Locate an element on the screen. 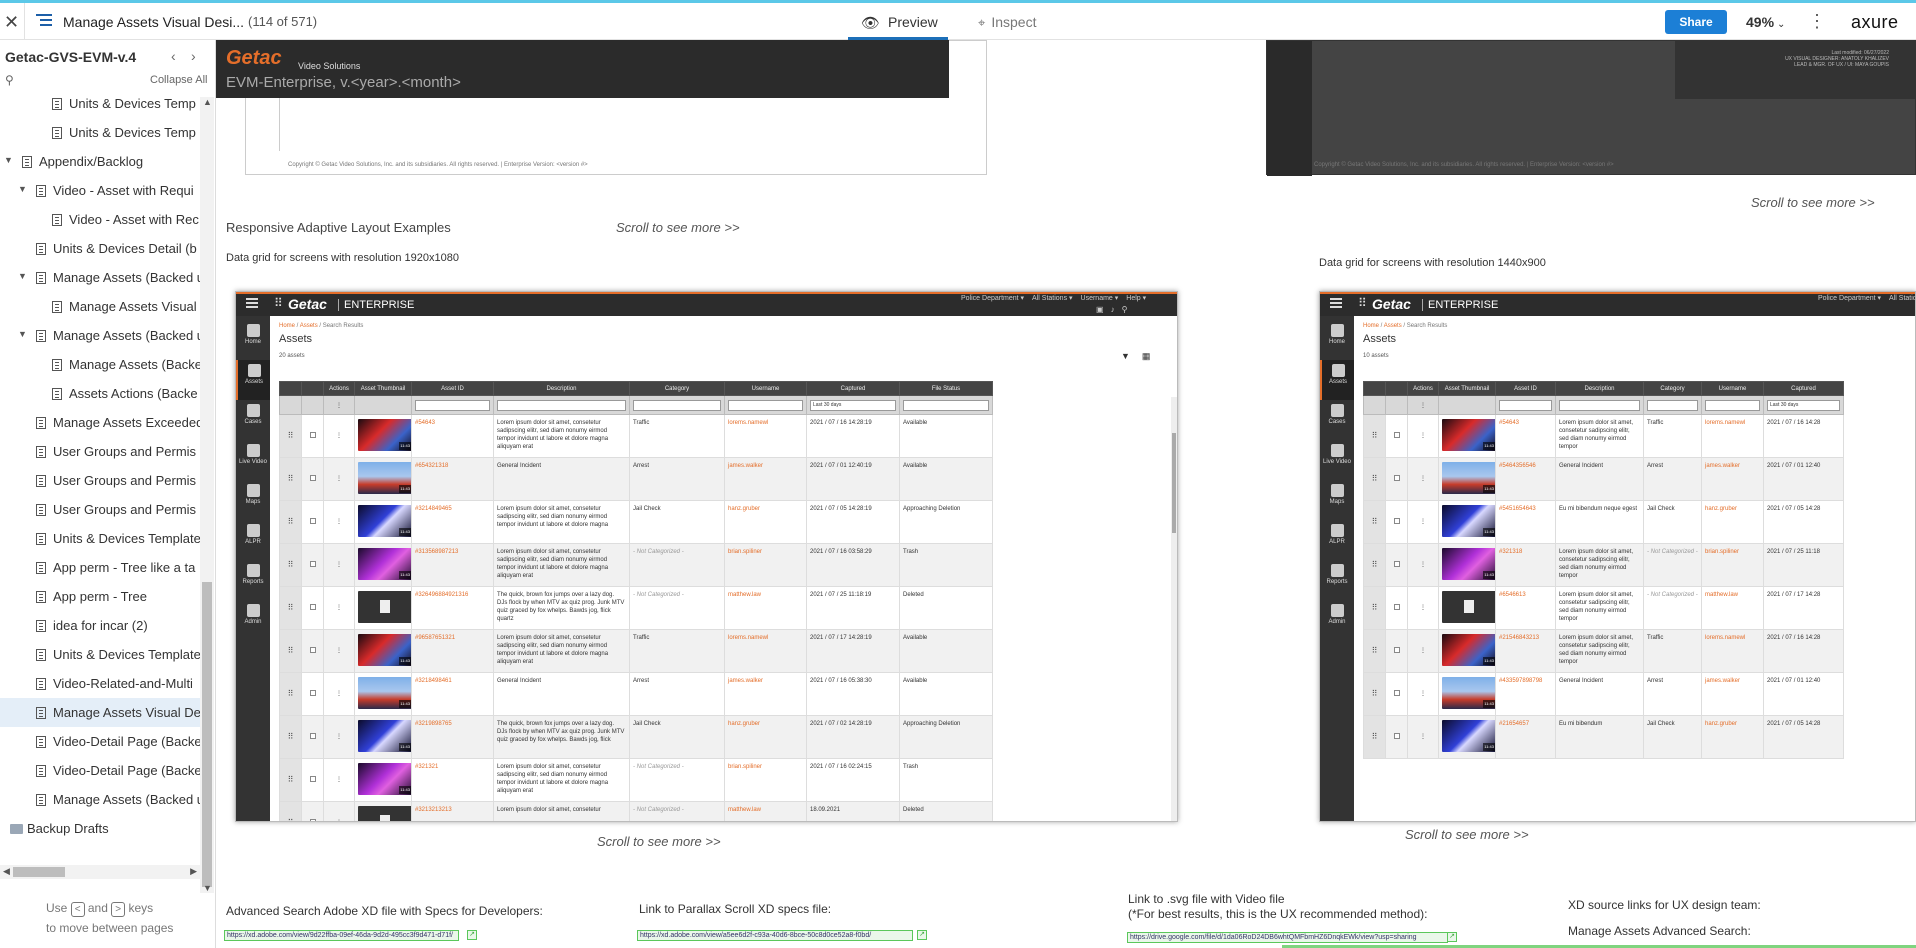 The height and width of the screenshot is (948, 1916). sitemap-item: User Groups and Permis is located at coordinates (100, 480).